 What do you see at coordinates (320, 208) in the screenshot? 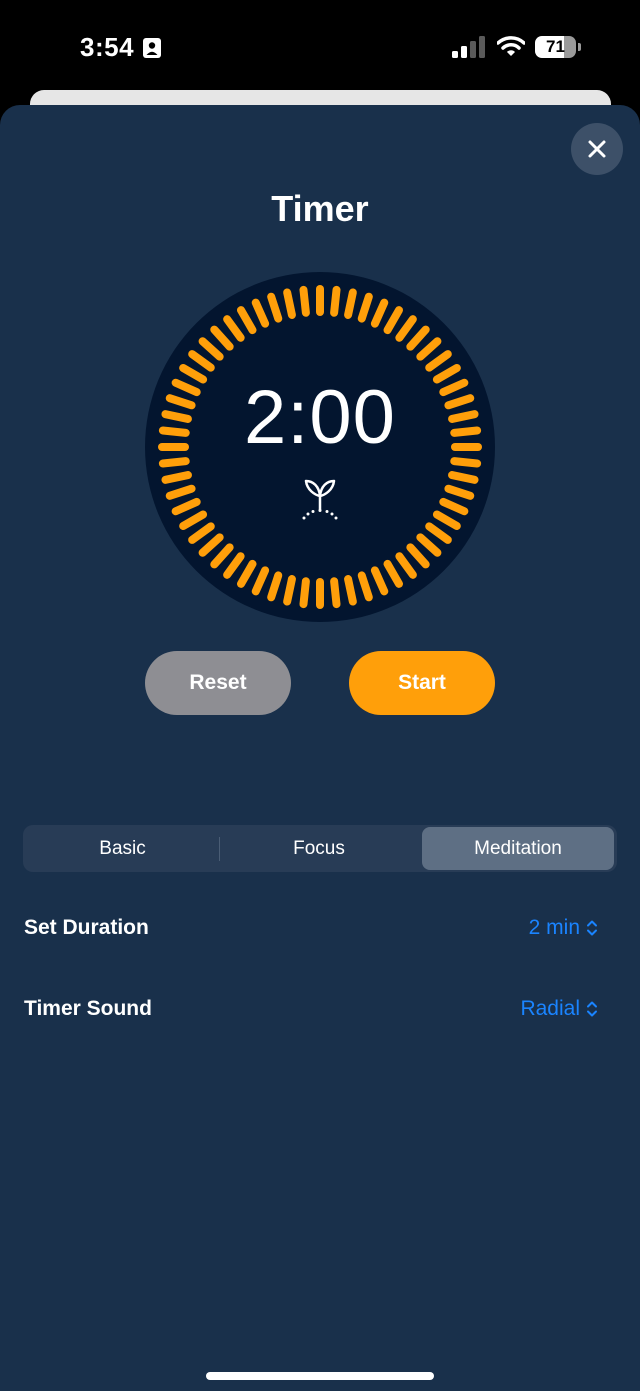
I see `page-title: Timer` at bounding box center [320, 208].